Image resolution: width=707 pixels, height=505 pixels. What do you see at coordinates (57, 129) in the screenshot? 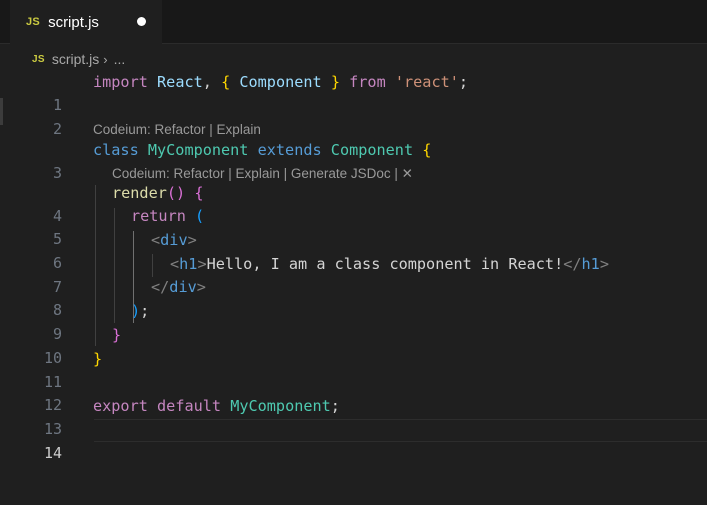
I see `line-number: 2` at bounding box center [57, 129].